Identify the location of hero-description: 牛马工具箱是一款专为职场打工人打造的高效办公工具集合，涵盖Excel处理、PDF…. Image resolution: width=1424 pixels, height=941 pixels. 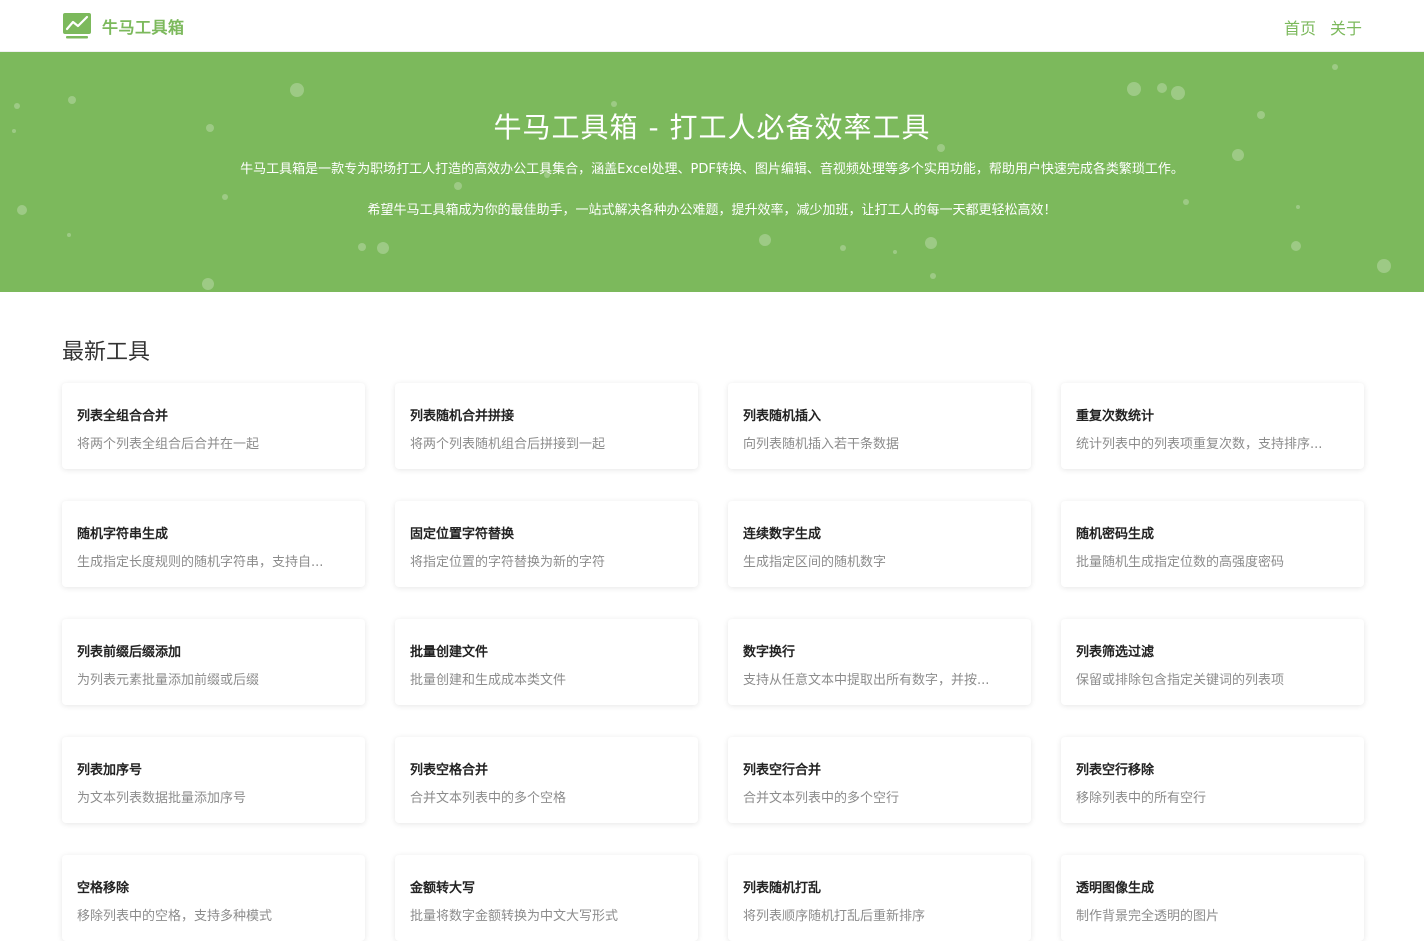
(712, 169).